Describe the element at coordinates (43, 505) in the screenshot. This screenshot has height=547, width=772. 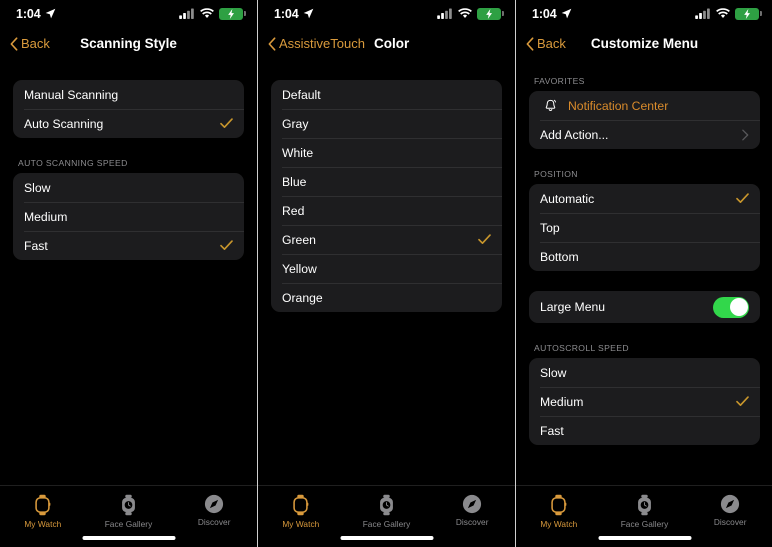
I see `watch-icon` at that location.